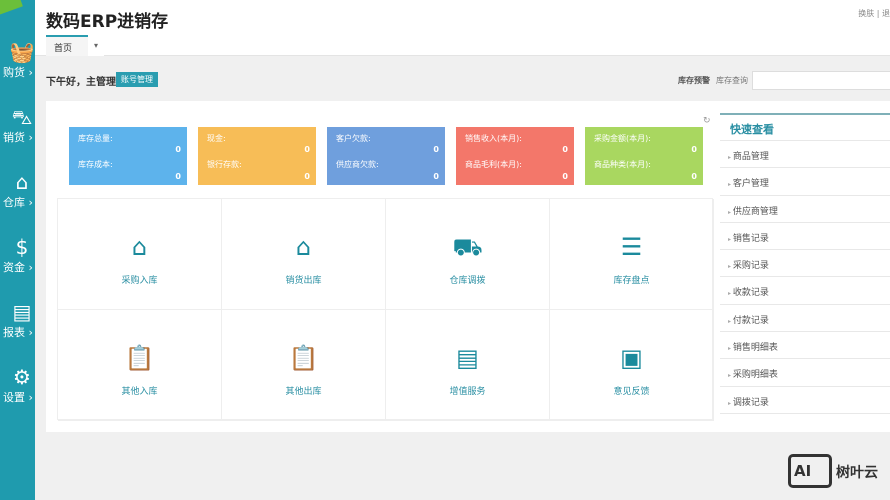 The image size is (890, 500). I want to click on action-tile: 📋 其他入库, so click(140, 365).